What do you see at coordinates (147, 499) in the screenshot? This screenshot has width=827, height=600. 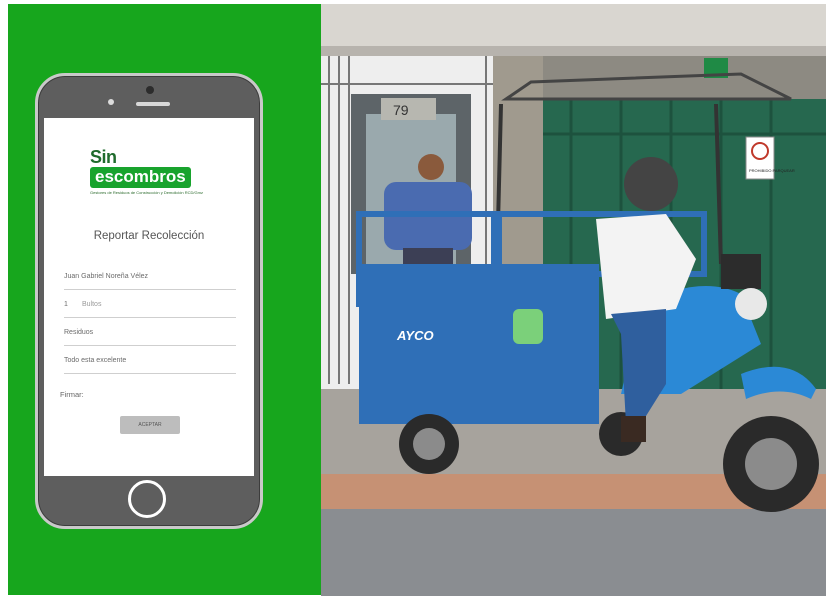 I see `home-button` at bounding box center [147, 499].